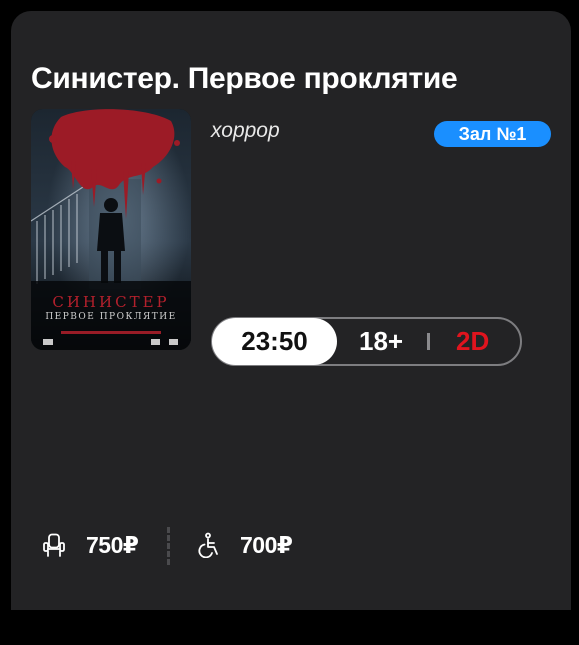  I want to click on session-button: 23:50 18+ 2D, so click(366, 341).